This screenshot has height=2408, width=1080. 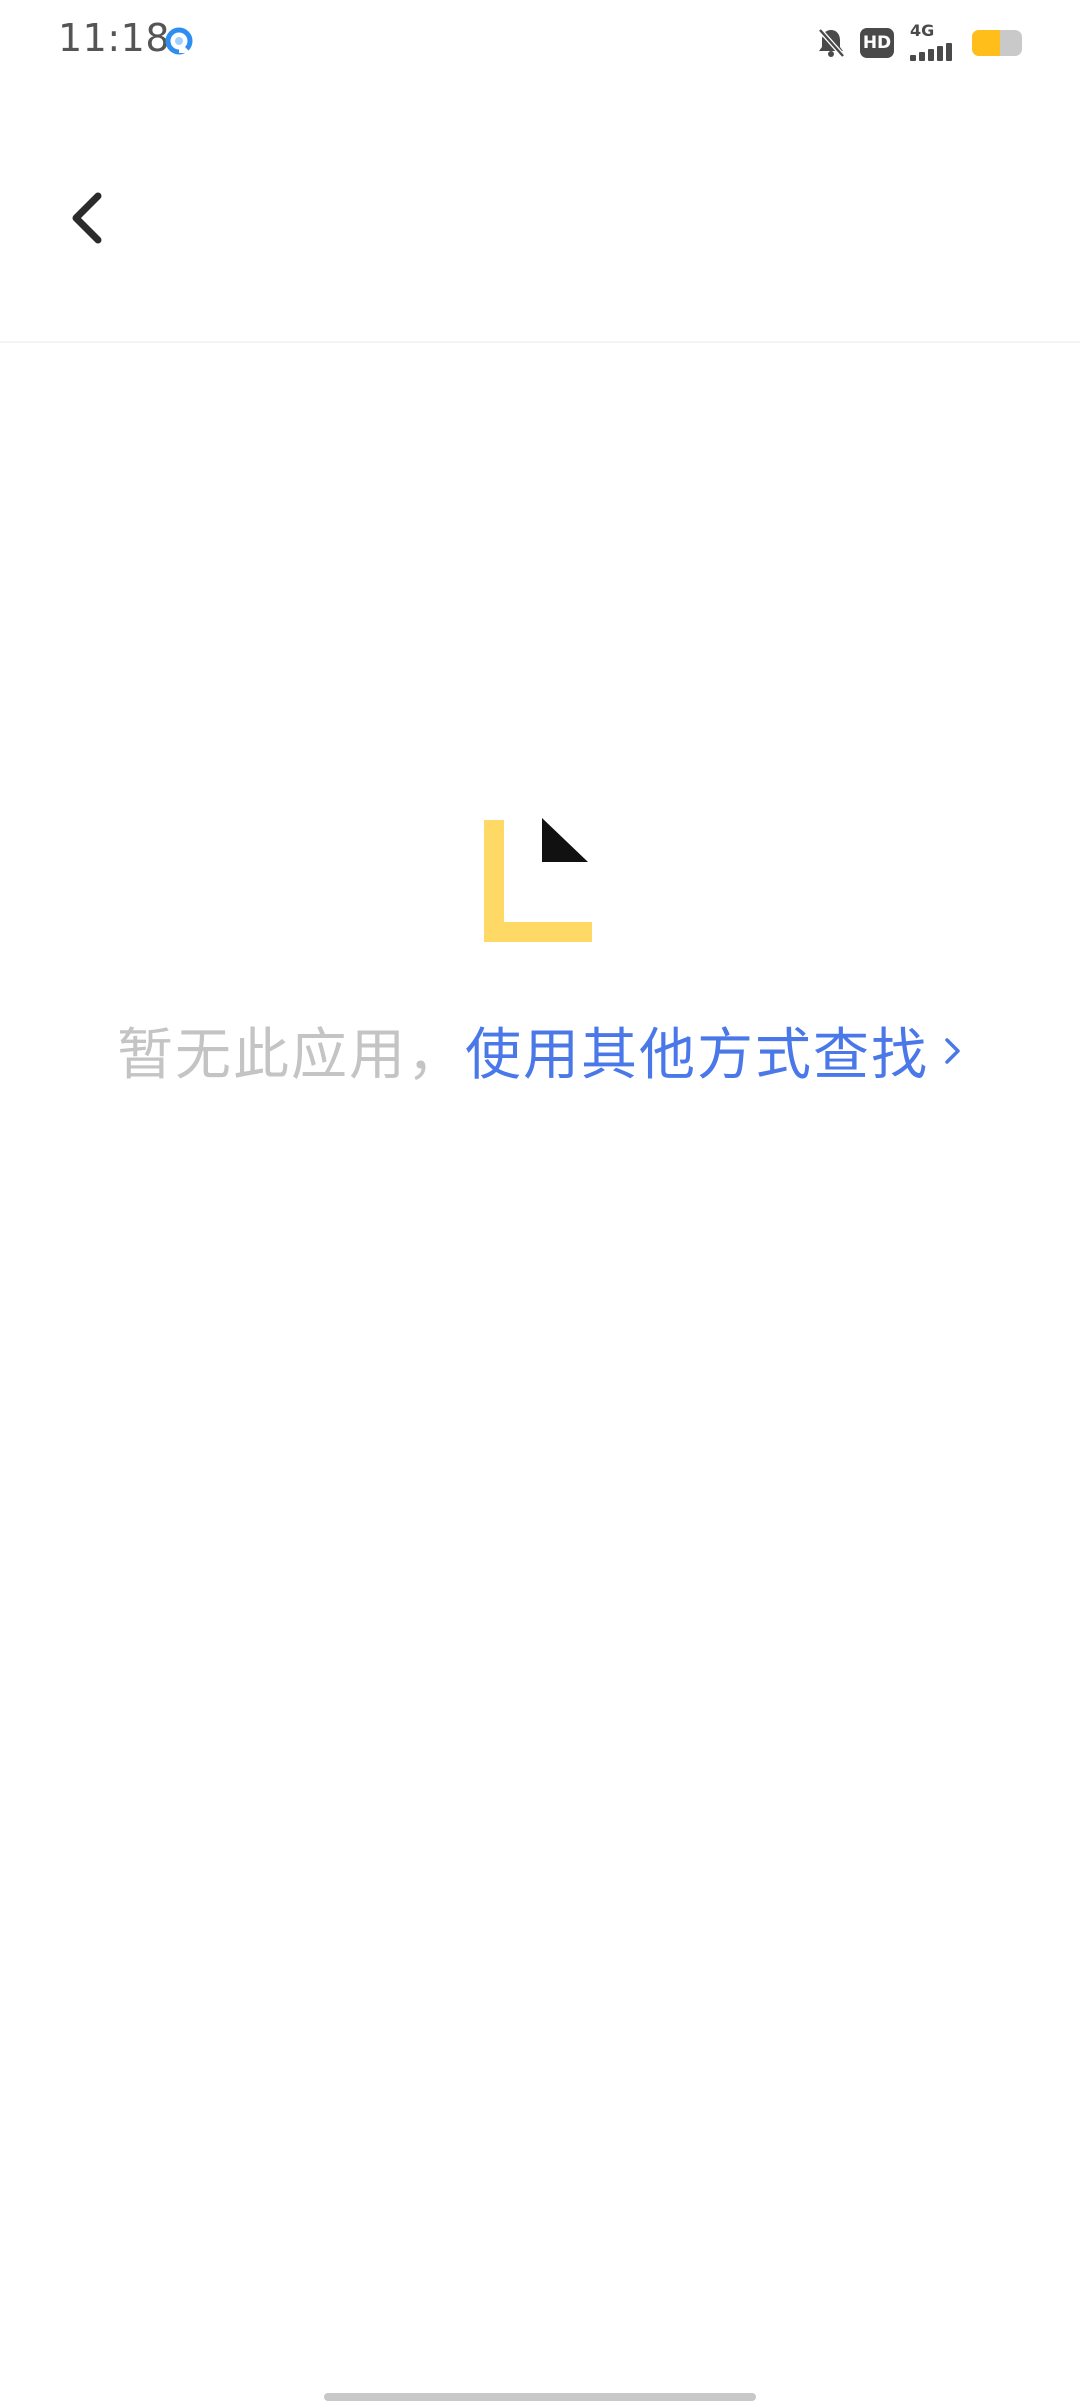 I want to click on header, so click(x=540, y=214).